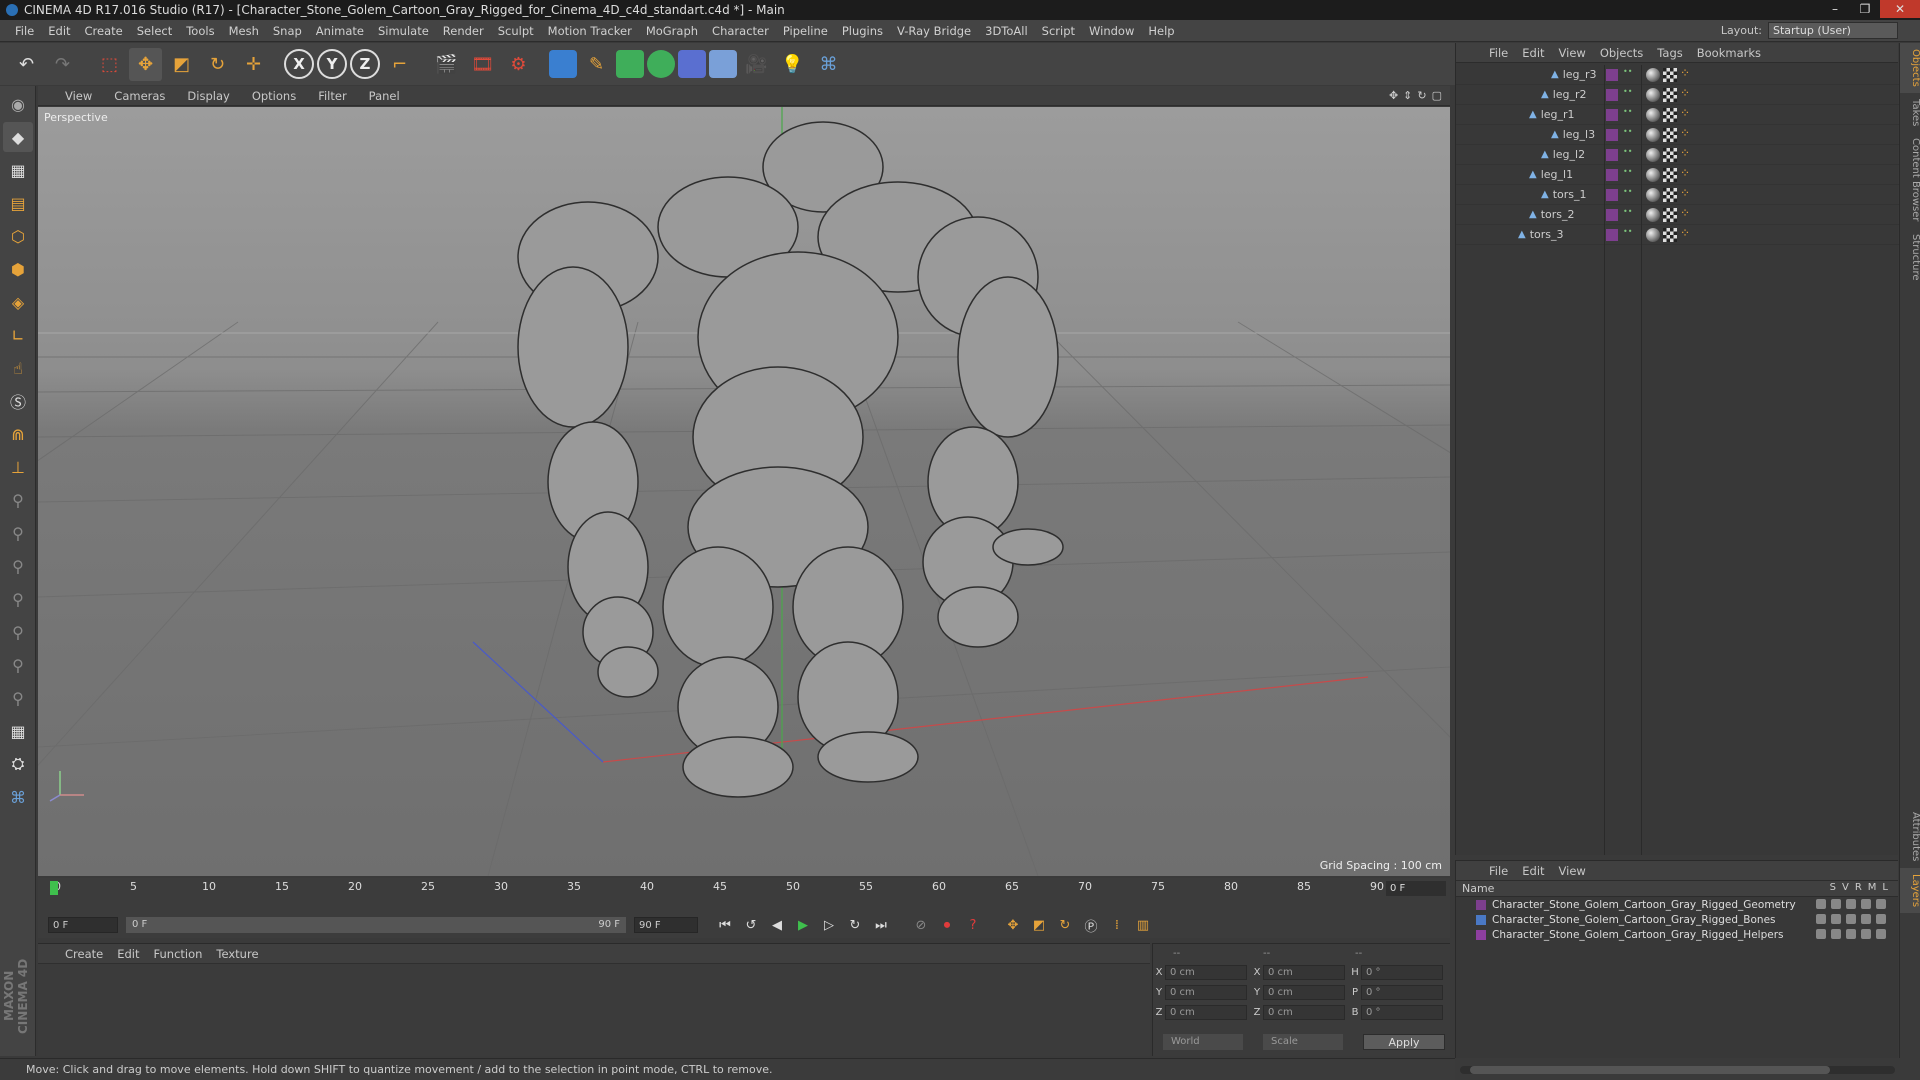 This screenshot has width=1920, height=1080. What do you see at coordinates (237, 954) in the screenshot?
I see `material-menu-texture: Texture` at bounding box center [237, 954].